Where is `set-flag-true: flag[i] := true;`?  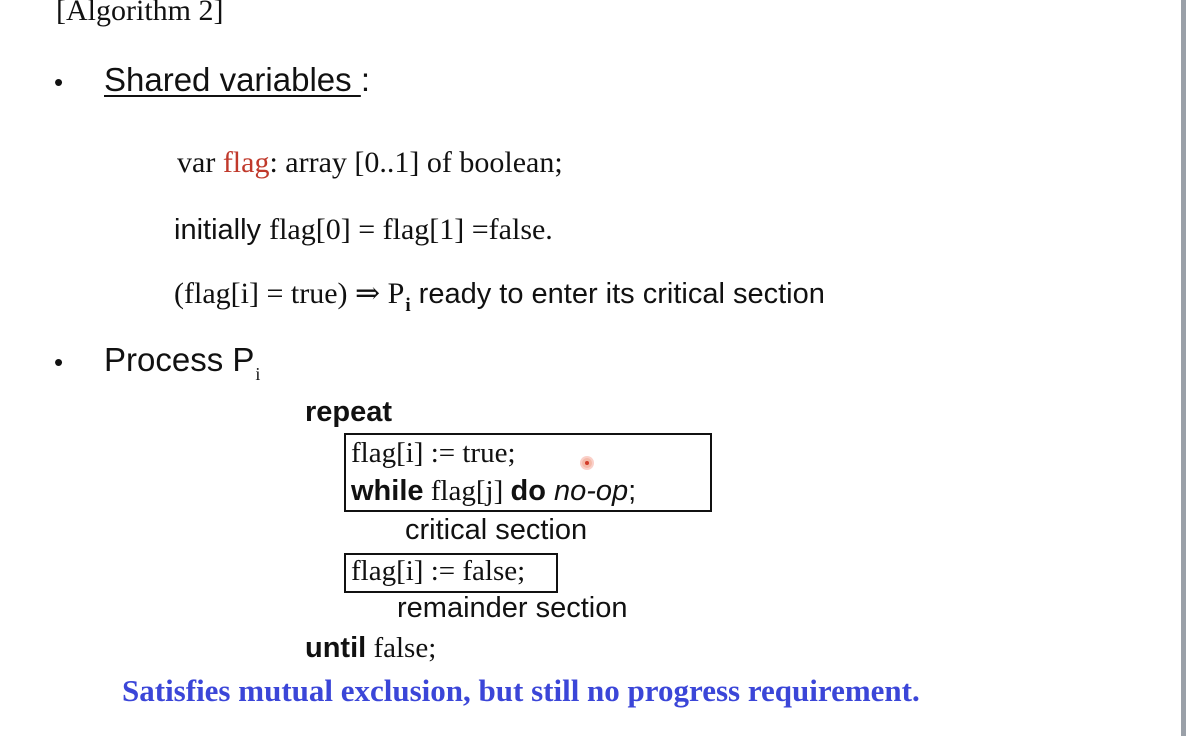
set-flag-true: flag[i] := true; is located at coordinates (433, 453).